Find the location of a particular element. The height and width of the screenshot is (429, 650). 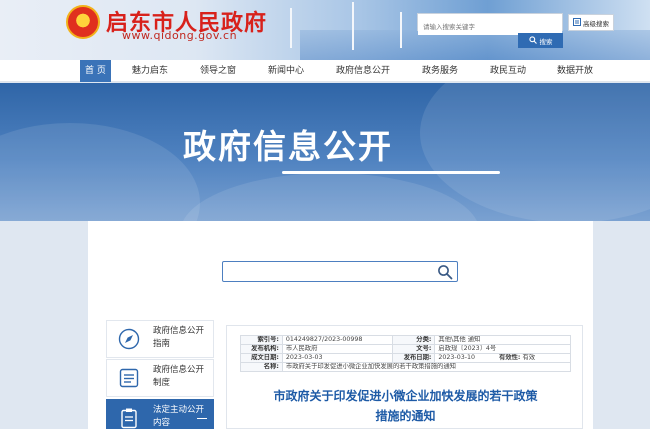

header-search-field is located at coordinates (490, 24).